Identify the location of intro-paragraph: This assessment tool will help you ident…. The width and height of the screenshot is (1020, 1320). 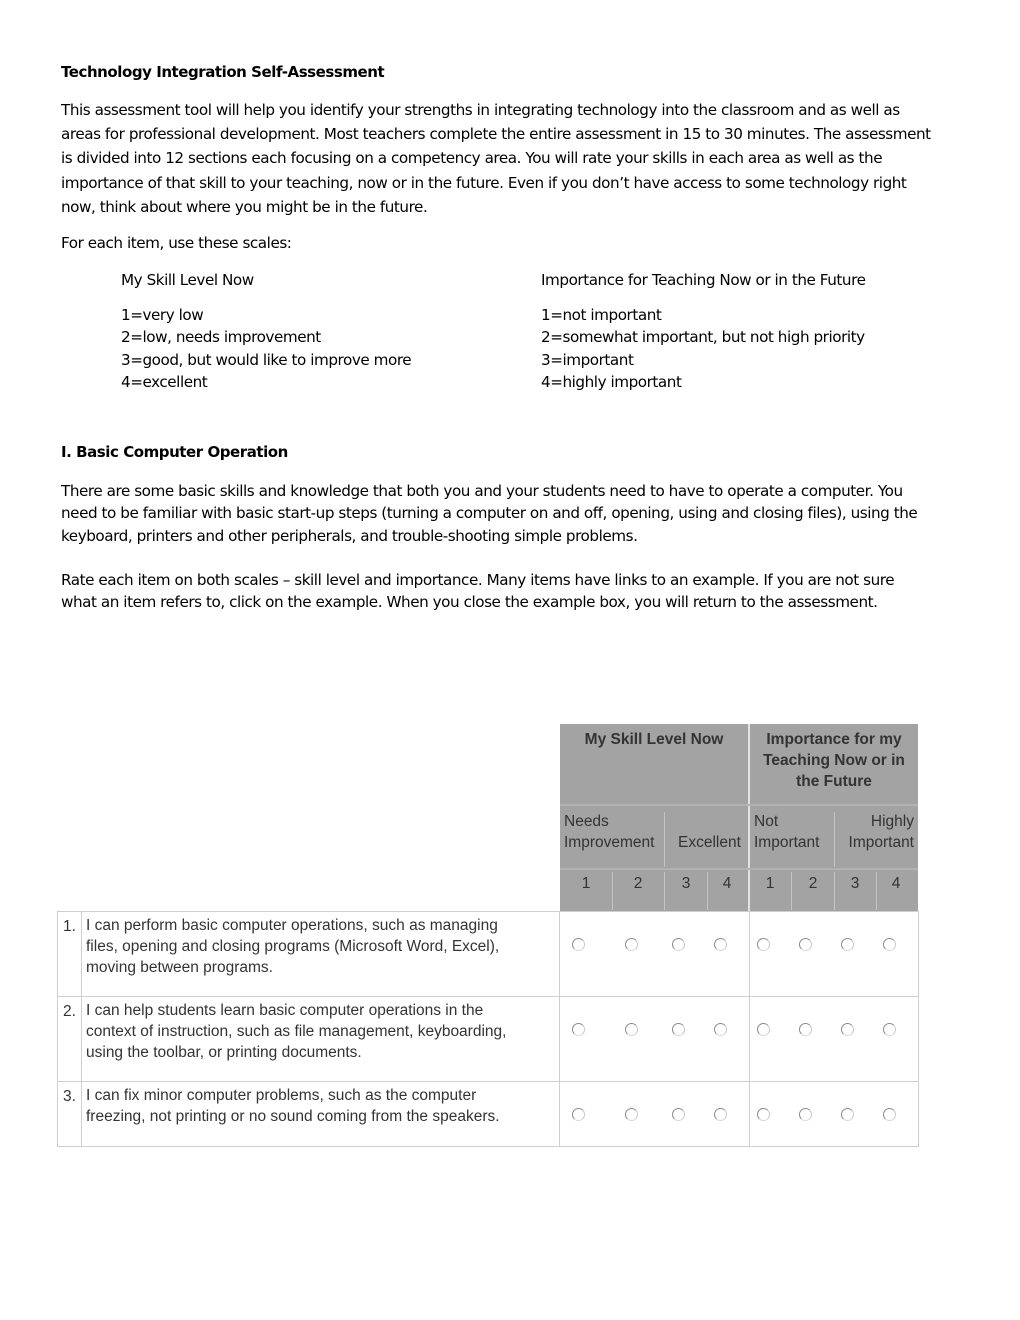
(496, 158).